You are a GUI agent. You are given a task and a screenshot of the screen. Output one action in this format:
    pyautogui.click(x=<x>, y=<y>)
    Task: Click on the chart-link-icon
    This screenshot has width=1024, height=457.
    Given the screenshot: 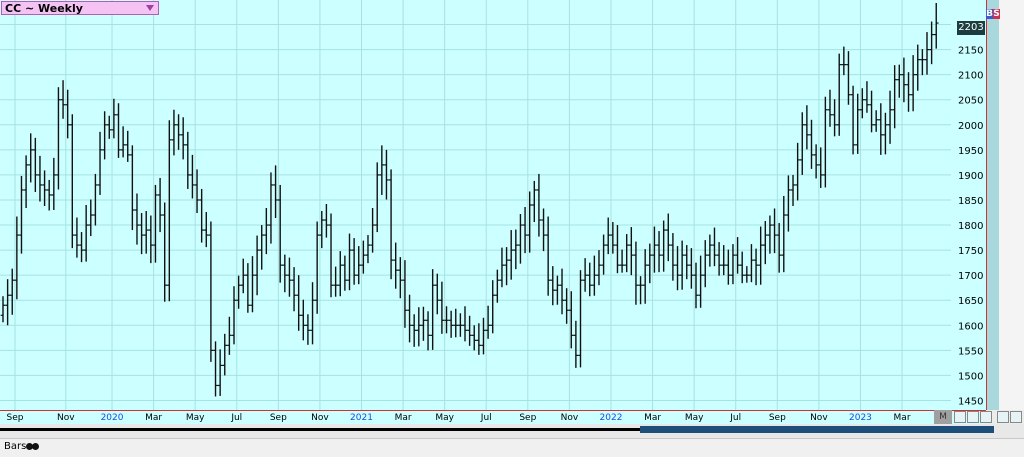 What is the action you would take?
    pyautogui.click(x=33, y=447)
    